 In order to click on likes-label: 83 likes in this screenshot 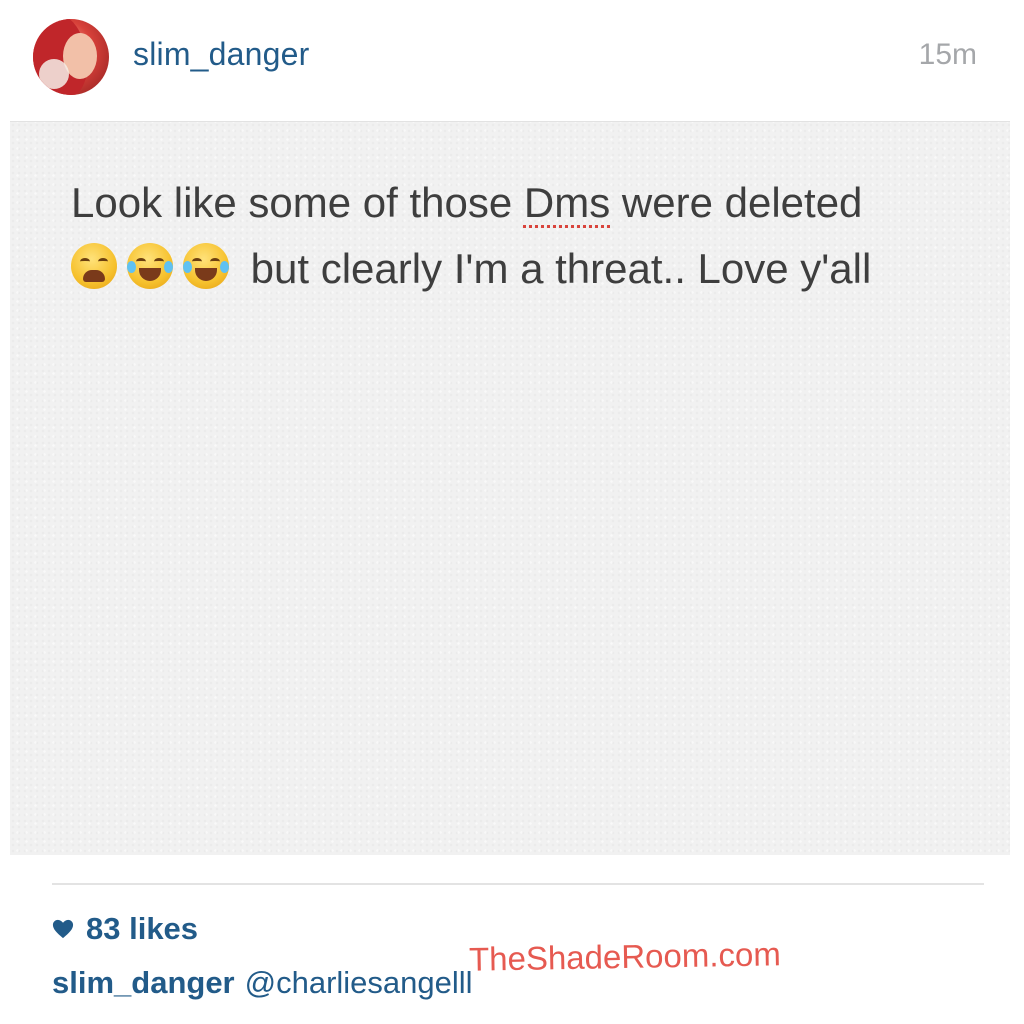, I will do `click(142, 928)`.